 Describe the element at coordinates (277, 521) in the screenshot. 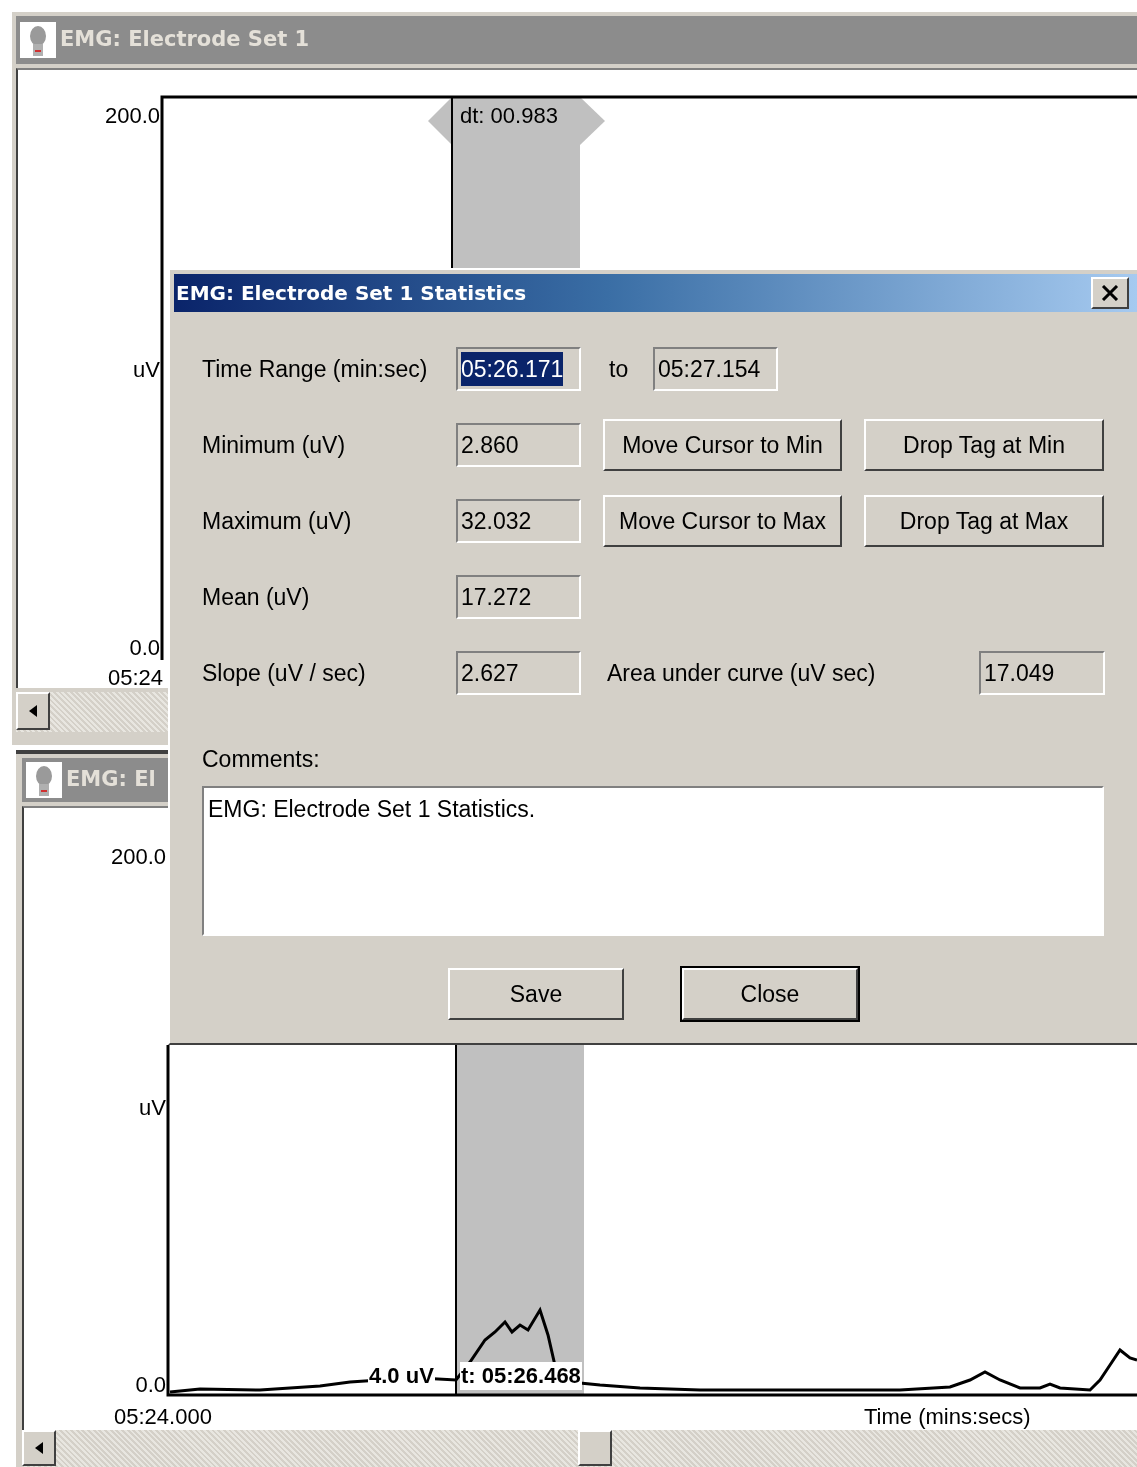

I see `field-label: Maximum (uV)` at that location.